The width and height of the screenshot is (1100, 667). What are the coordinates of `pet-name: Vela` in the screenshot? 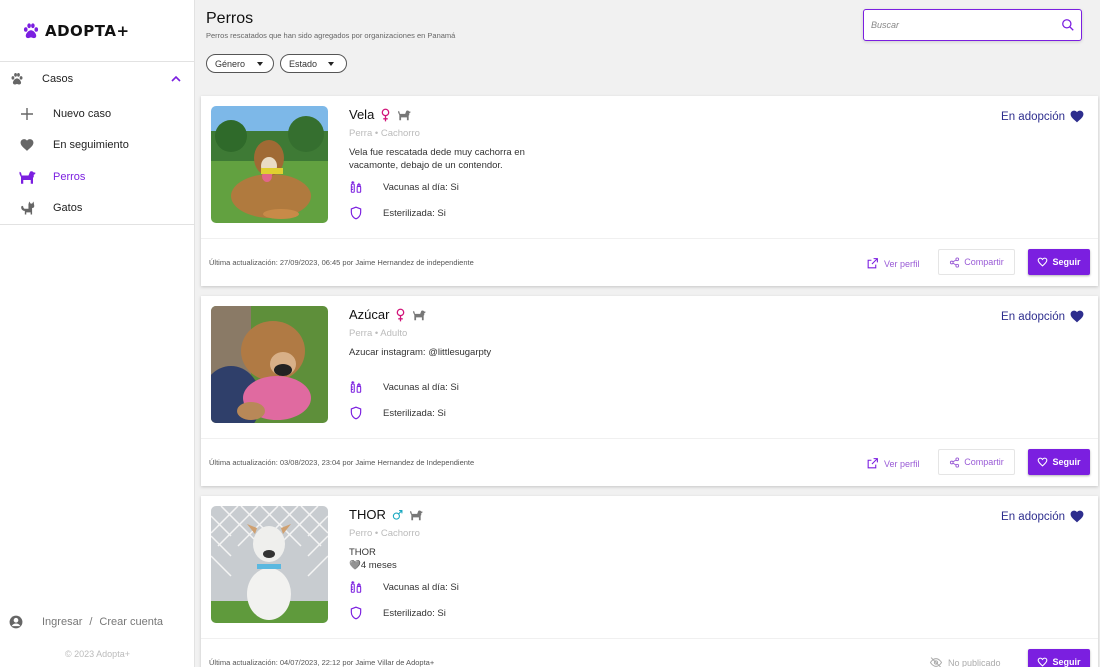 It's located at (362, 114).